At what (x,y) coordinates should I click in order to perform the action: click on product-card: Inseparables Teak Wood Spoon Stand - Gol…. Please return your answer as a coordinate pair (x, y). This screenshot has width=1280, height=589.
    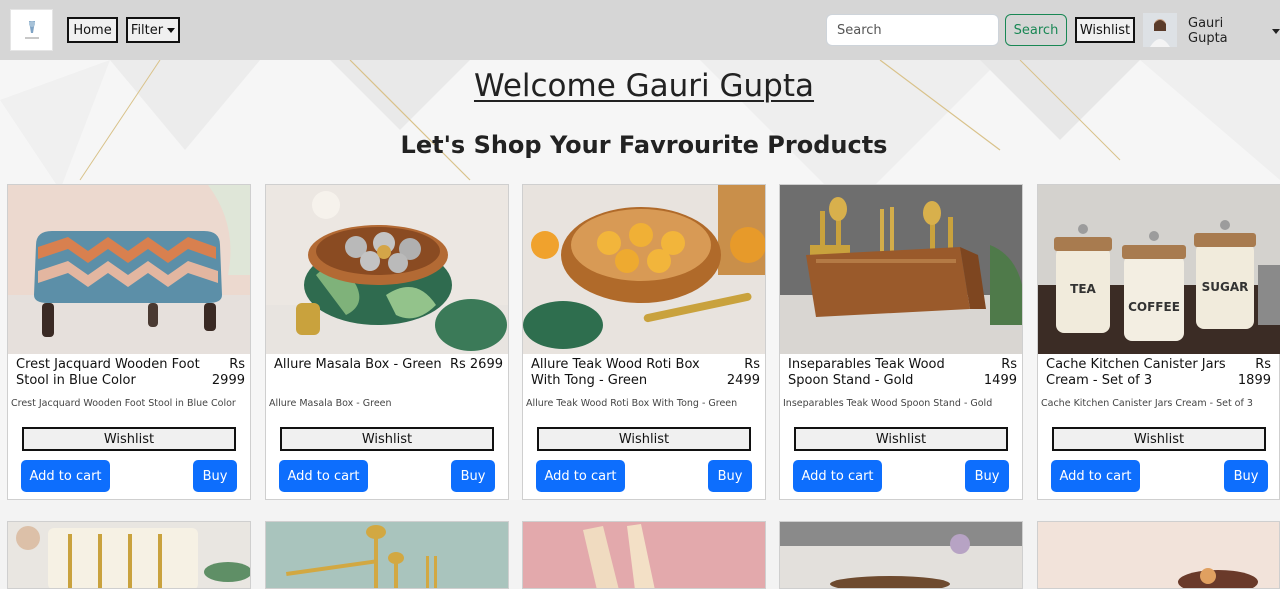
    Looking at the image, I should click on (901, 342).